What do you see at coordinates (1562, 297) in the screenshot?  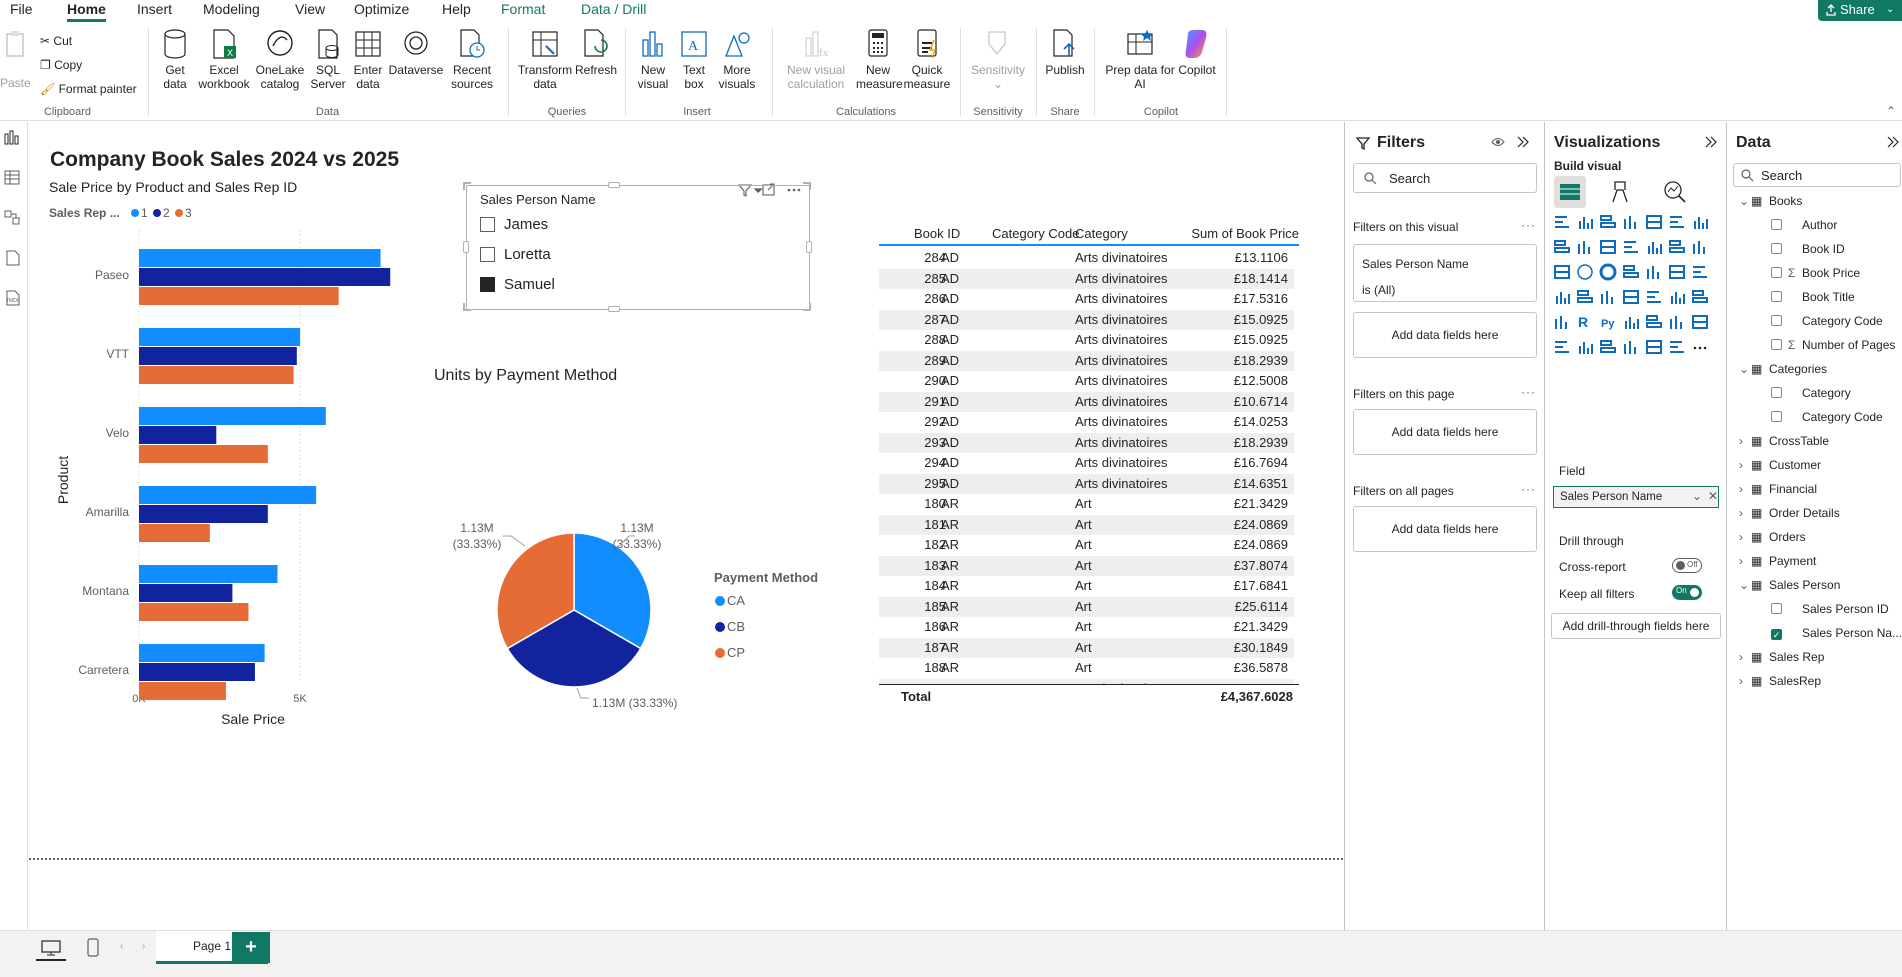 I see `arcgis-icon` at bounding box center [1562, 297].